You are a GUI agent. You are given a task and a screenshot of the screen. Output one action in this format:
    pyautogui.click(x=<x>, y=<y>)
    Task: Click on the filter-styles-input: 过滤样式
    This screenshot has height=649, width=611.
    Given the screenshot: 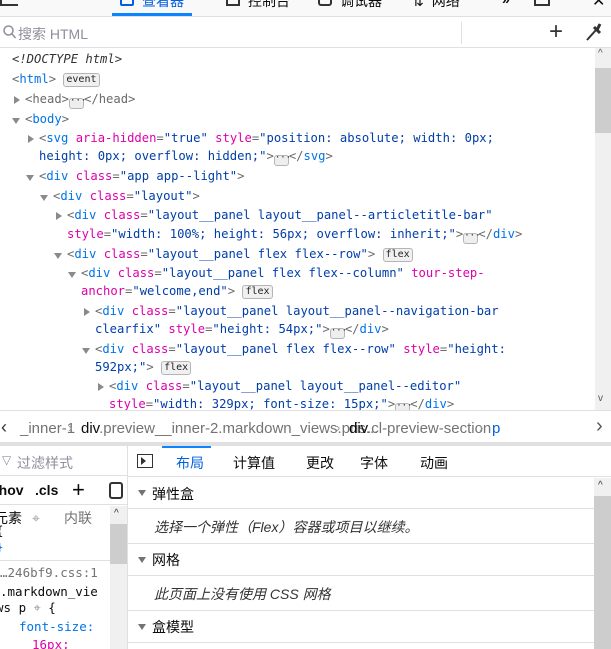 What is the action you would take?
    pyautogui.click(x=45, y=463)
    